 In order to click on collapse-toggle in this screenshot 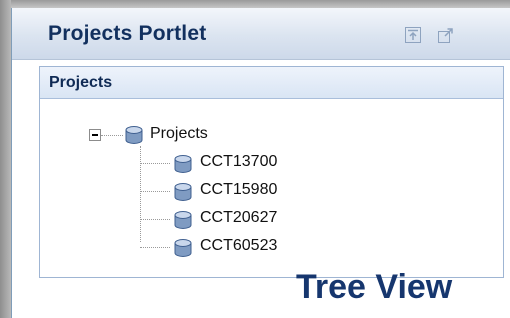, I will do `click(95, 135)`.